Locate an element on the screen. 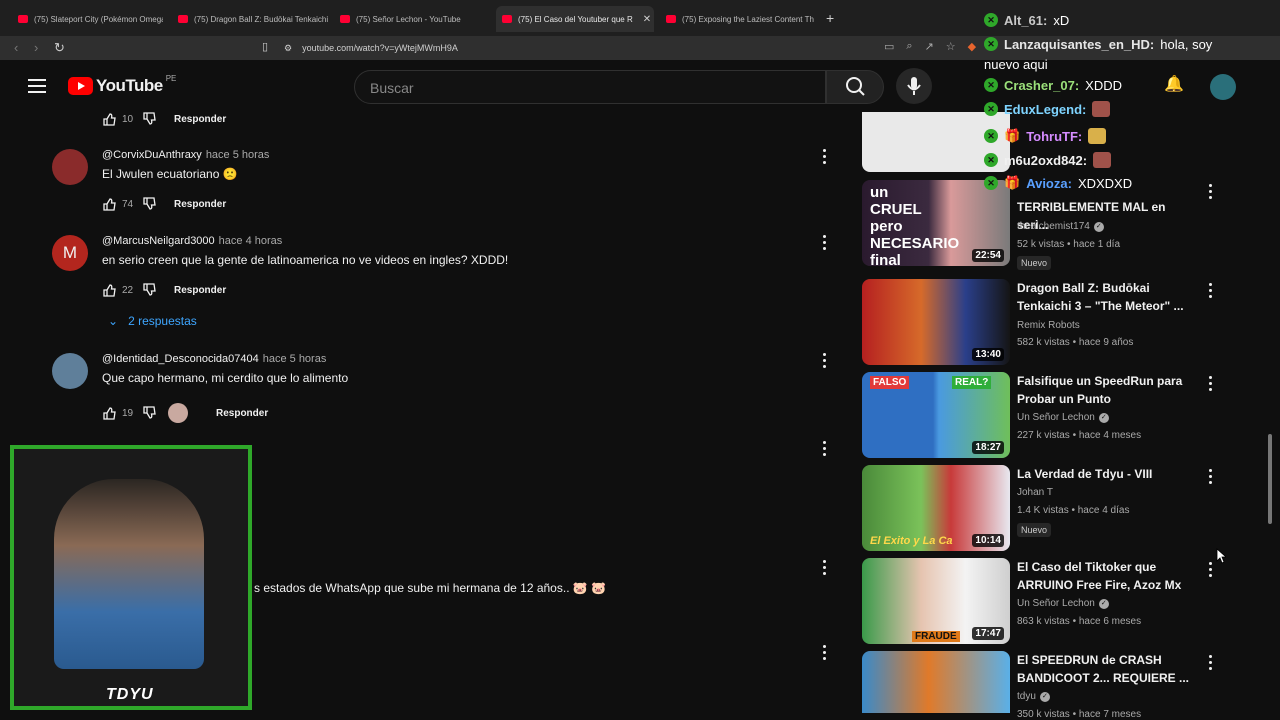 This screenshot has height=720, width=1280. brave-shield-icon: ◆ is located at coordinates (972, 46).